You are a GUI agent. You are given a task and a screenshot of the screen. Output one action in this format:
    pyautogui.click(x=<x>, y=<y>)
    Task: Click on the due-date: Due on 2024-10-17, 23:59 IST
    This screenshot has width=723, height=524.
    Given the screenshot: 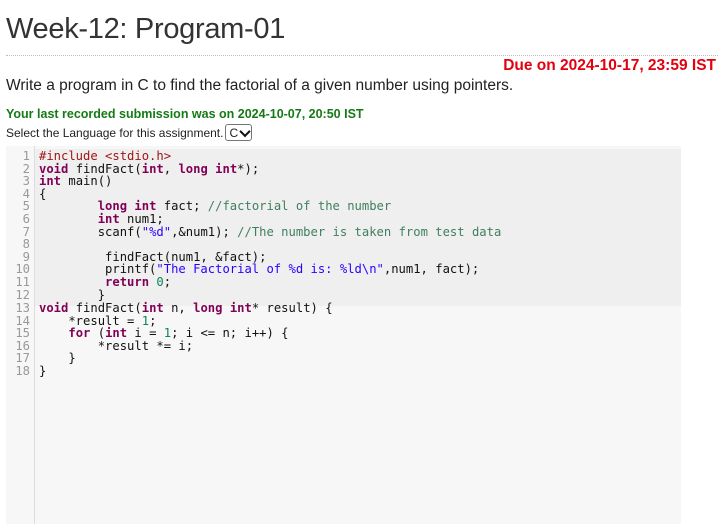 What is the action you would take?
    pyautogui.click(x=609, y=65)
    